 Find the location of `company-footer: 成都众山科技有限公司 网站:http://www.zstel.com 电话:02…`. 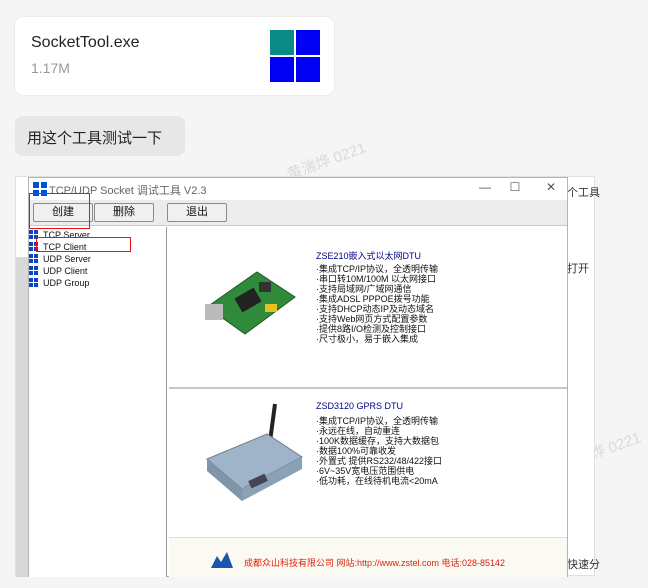

company-footer: 成都众山科技有限公司 网站:http://www.zstel.com 电话:02… is located at coordinates (368, 557).